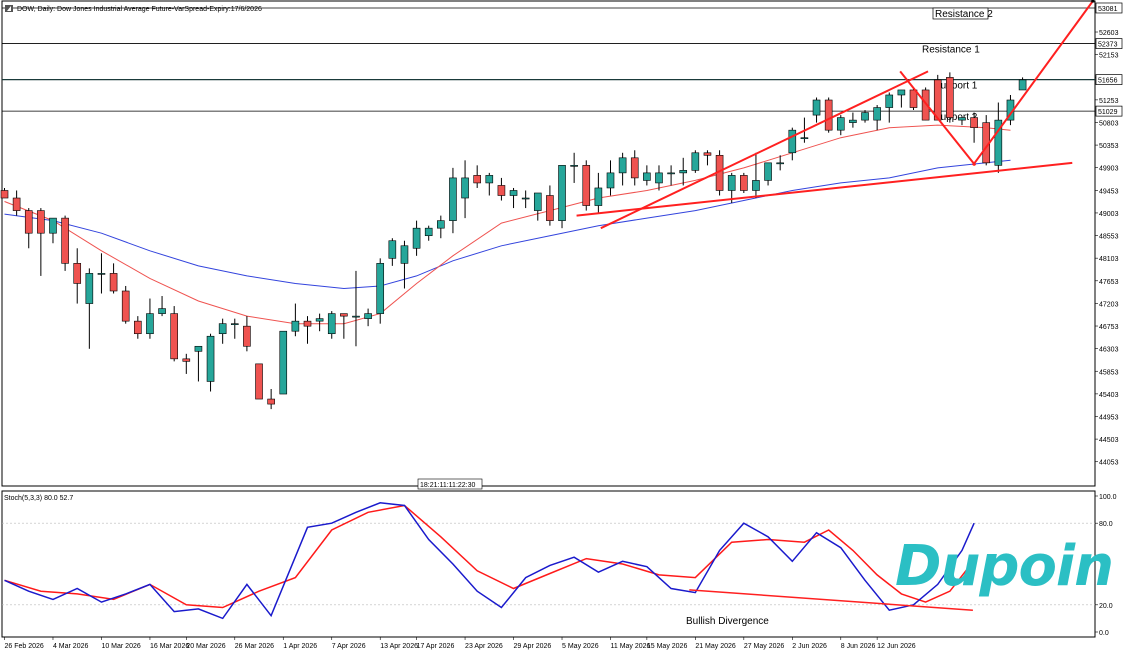  Describe the element at coordinates (448, 485) in the screenshot. I see `time-marker: 18:21:11:11:22:30` at that location.